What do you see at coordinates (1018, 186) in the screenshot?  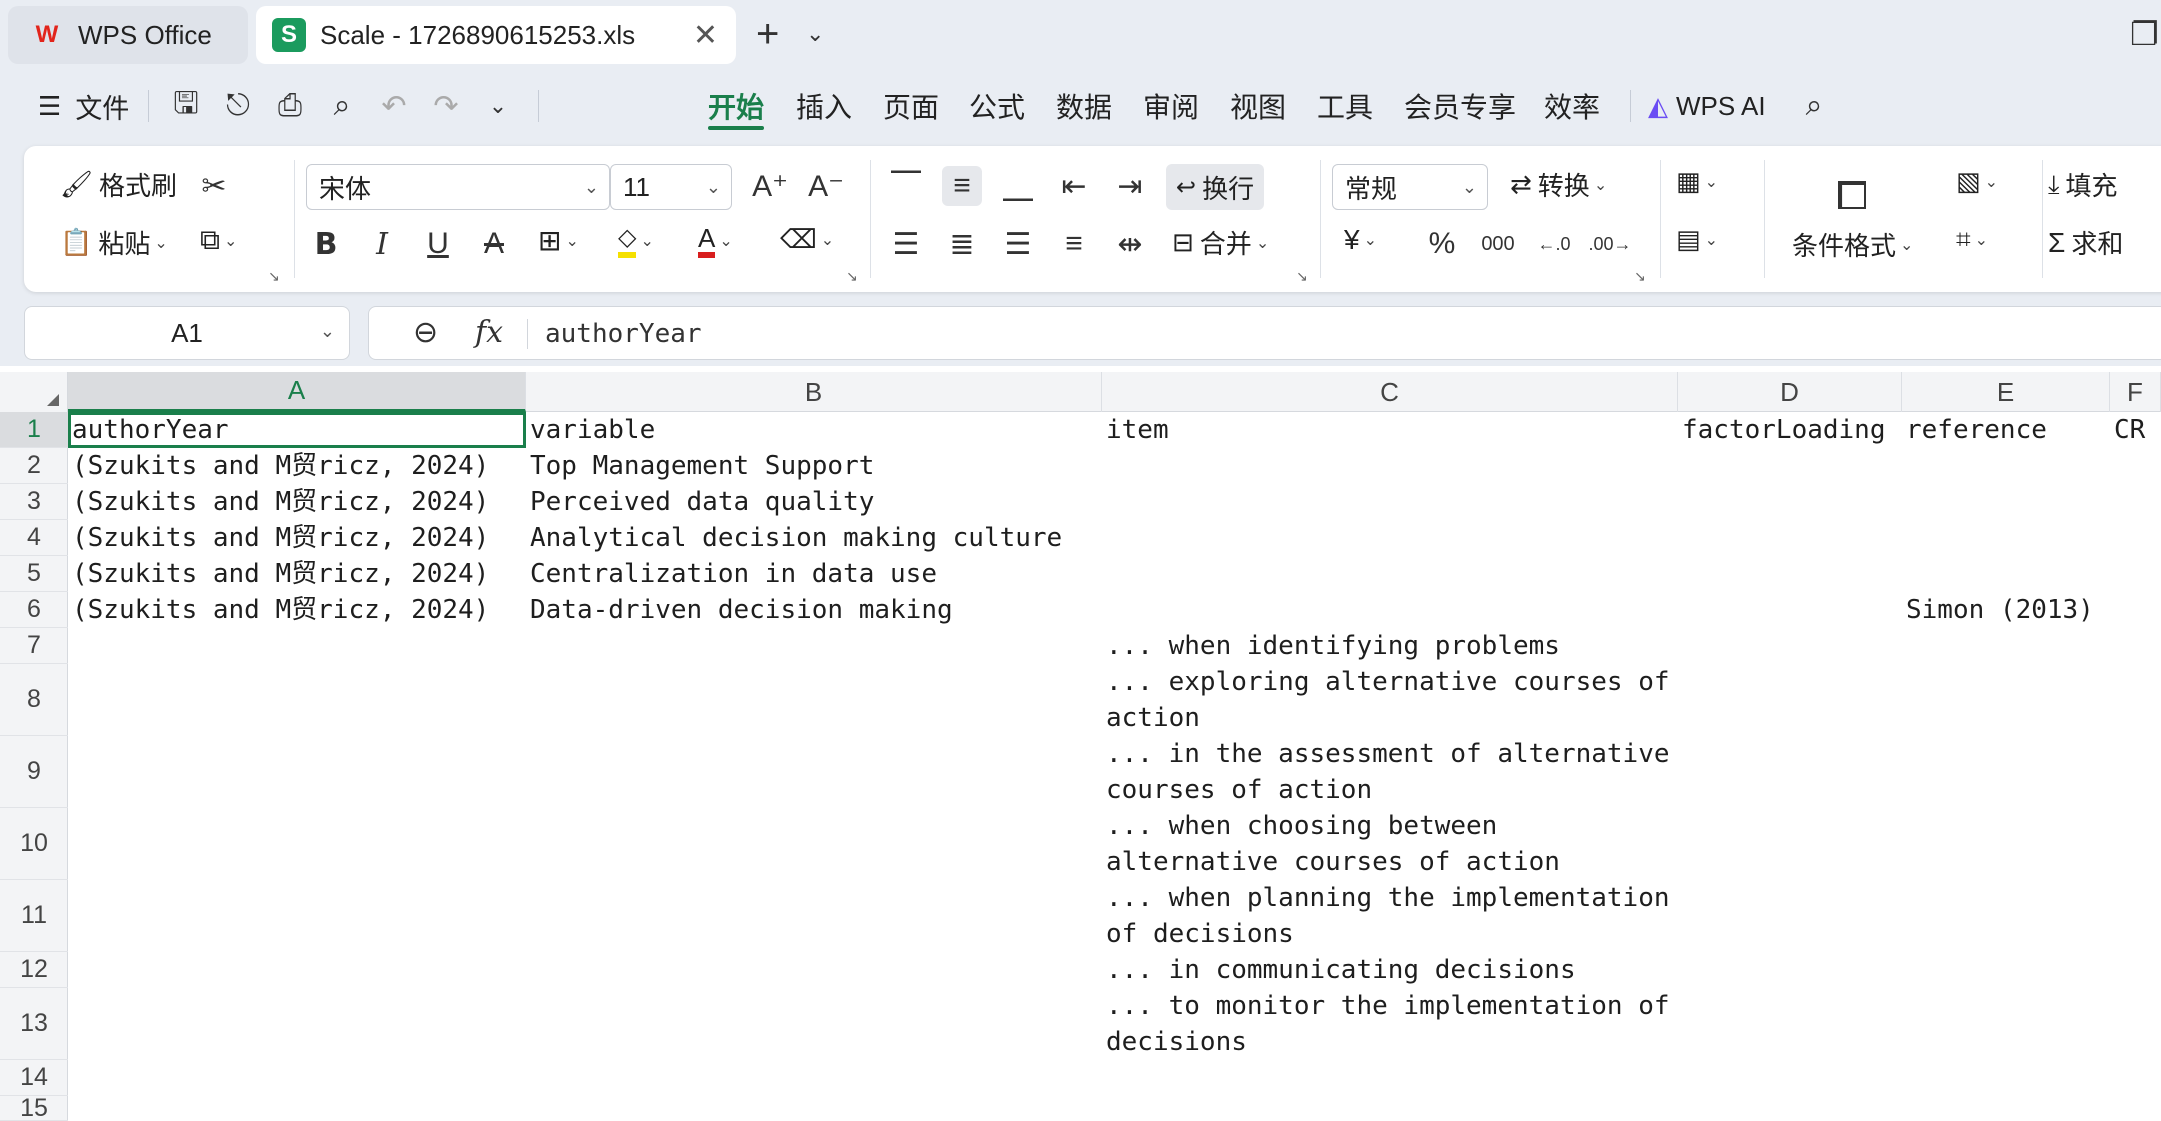 I see `align-bottom-icon: ⎽` at bounding box center [1018, 186].